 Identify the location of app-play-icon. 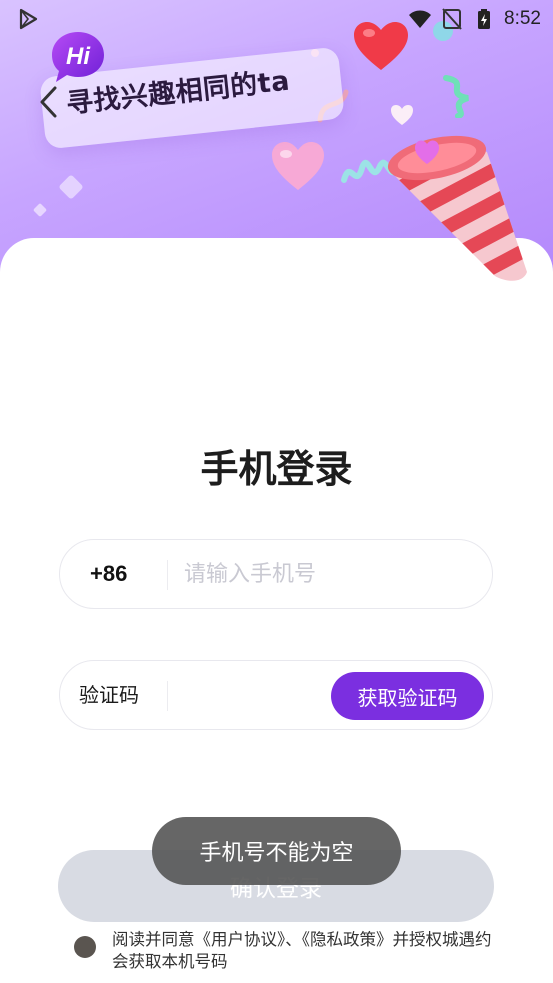
(28, 19).